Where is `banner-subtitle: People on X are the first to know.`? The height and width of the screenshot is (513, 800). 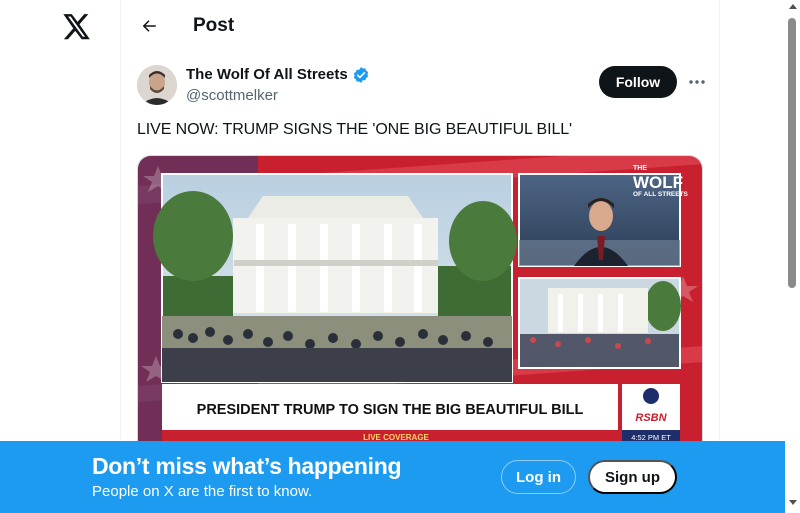 banner-subtitle: People on X are the first to know. is located at coordinates (202, 491).